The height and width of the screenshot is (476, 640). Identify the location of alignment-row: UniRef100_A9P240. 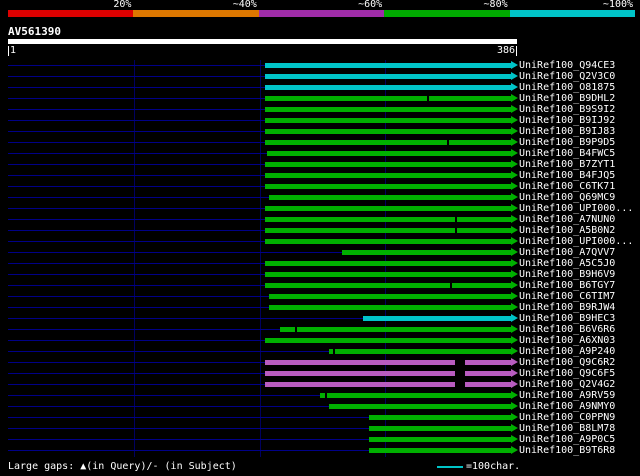
(320, 351).